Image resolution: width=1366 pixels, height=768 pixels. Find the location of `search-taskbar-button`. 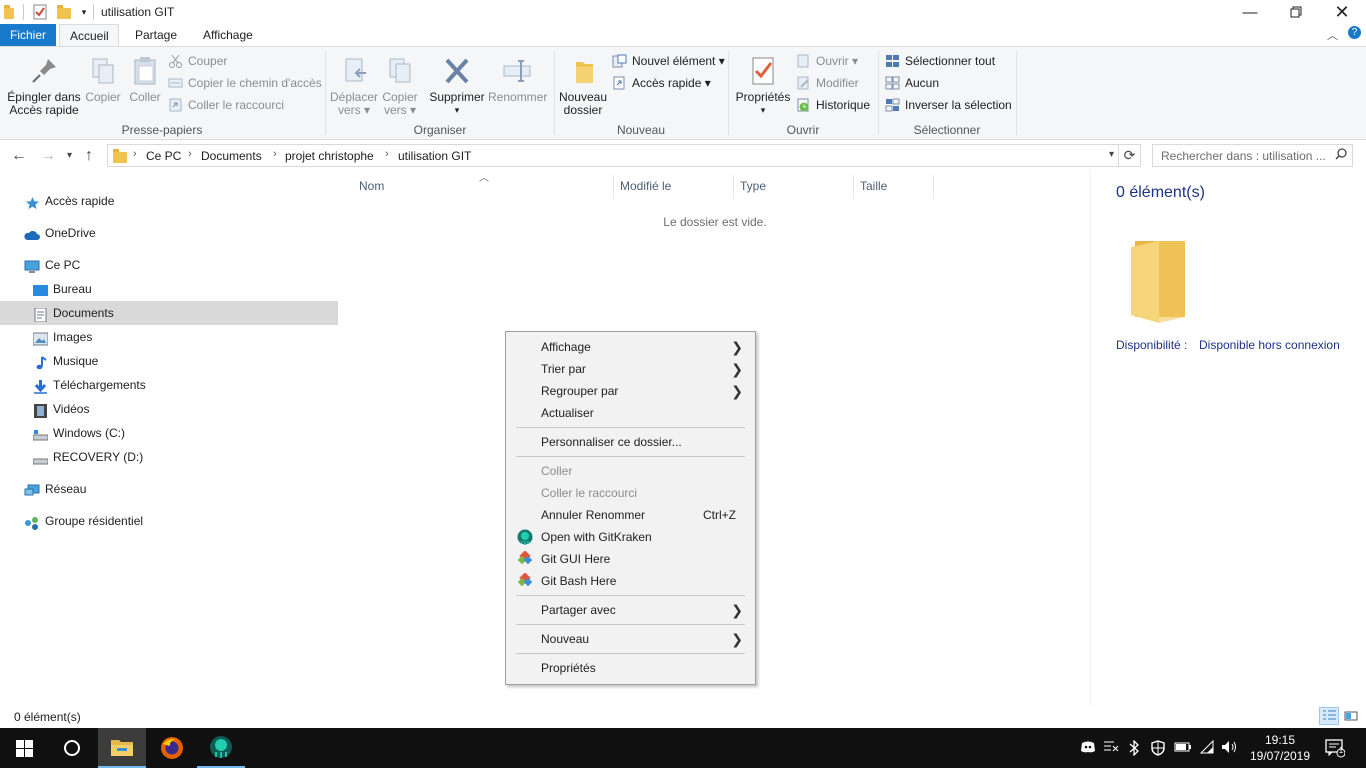

search-taskbar-button is located at coordinates (72, 748).